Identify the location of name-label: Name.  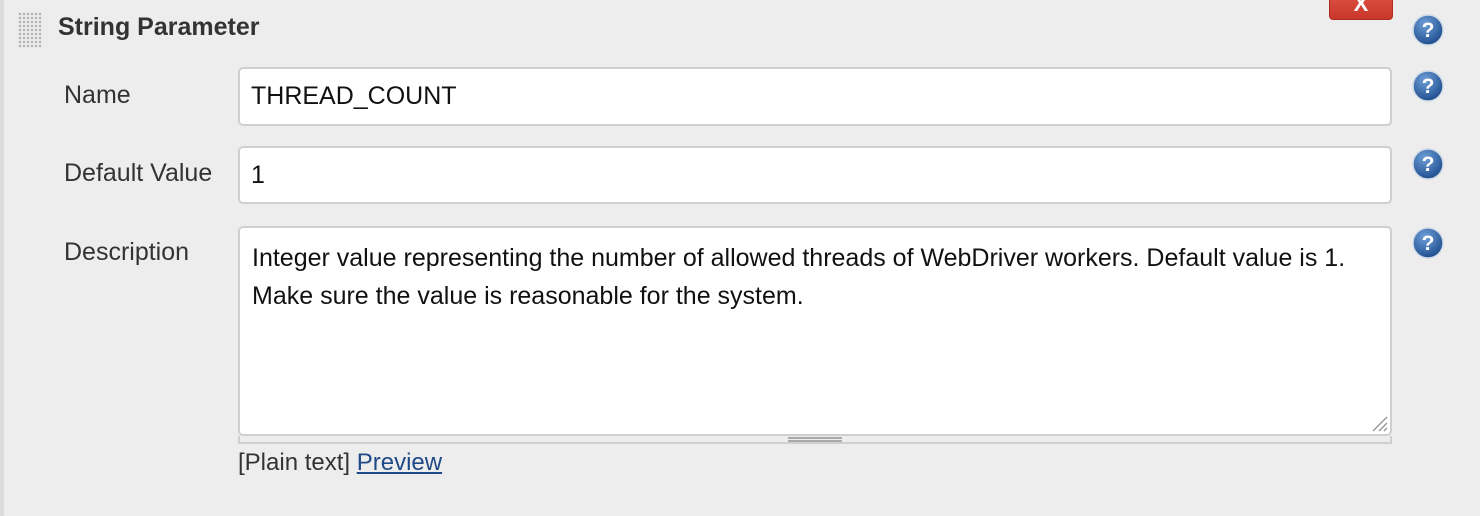
(97, 95).